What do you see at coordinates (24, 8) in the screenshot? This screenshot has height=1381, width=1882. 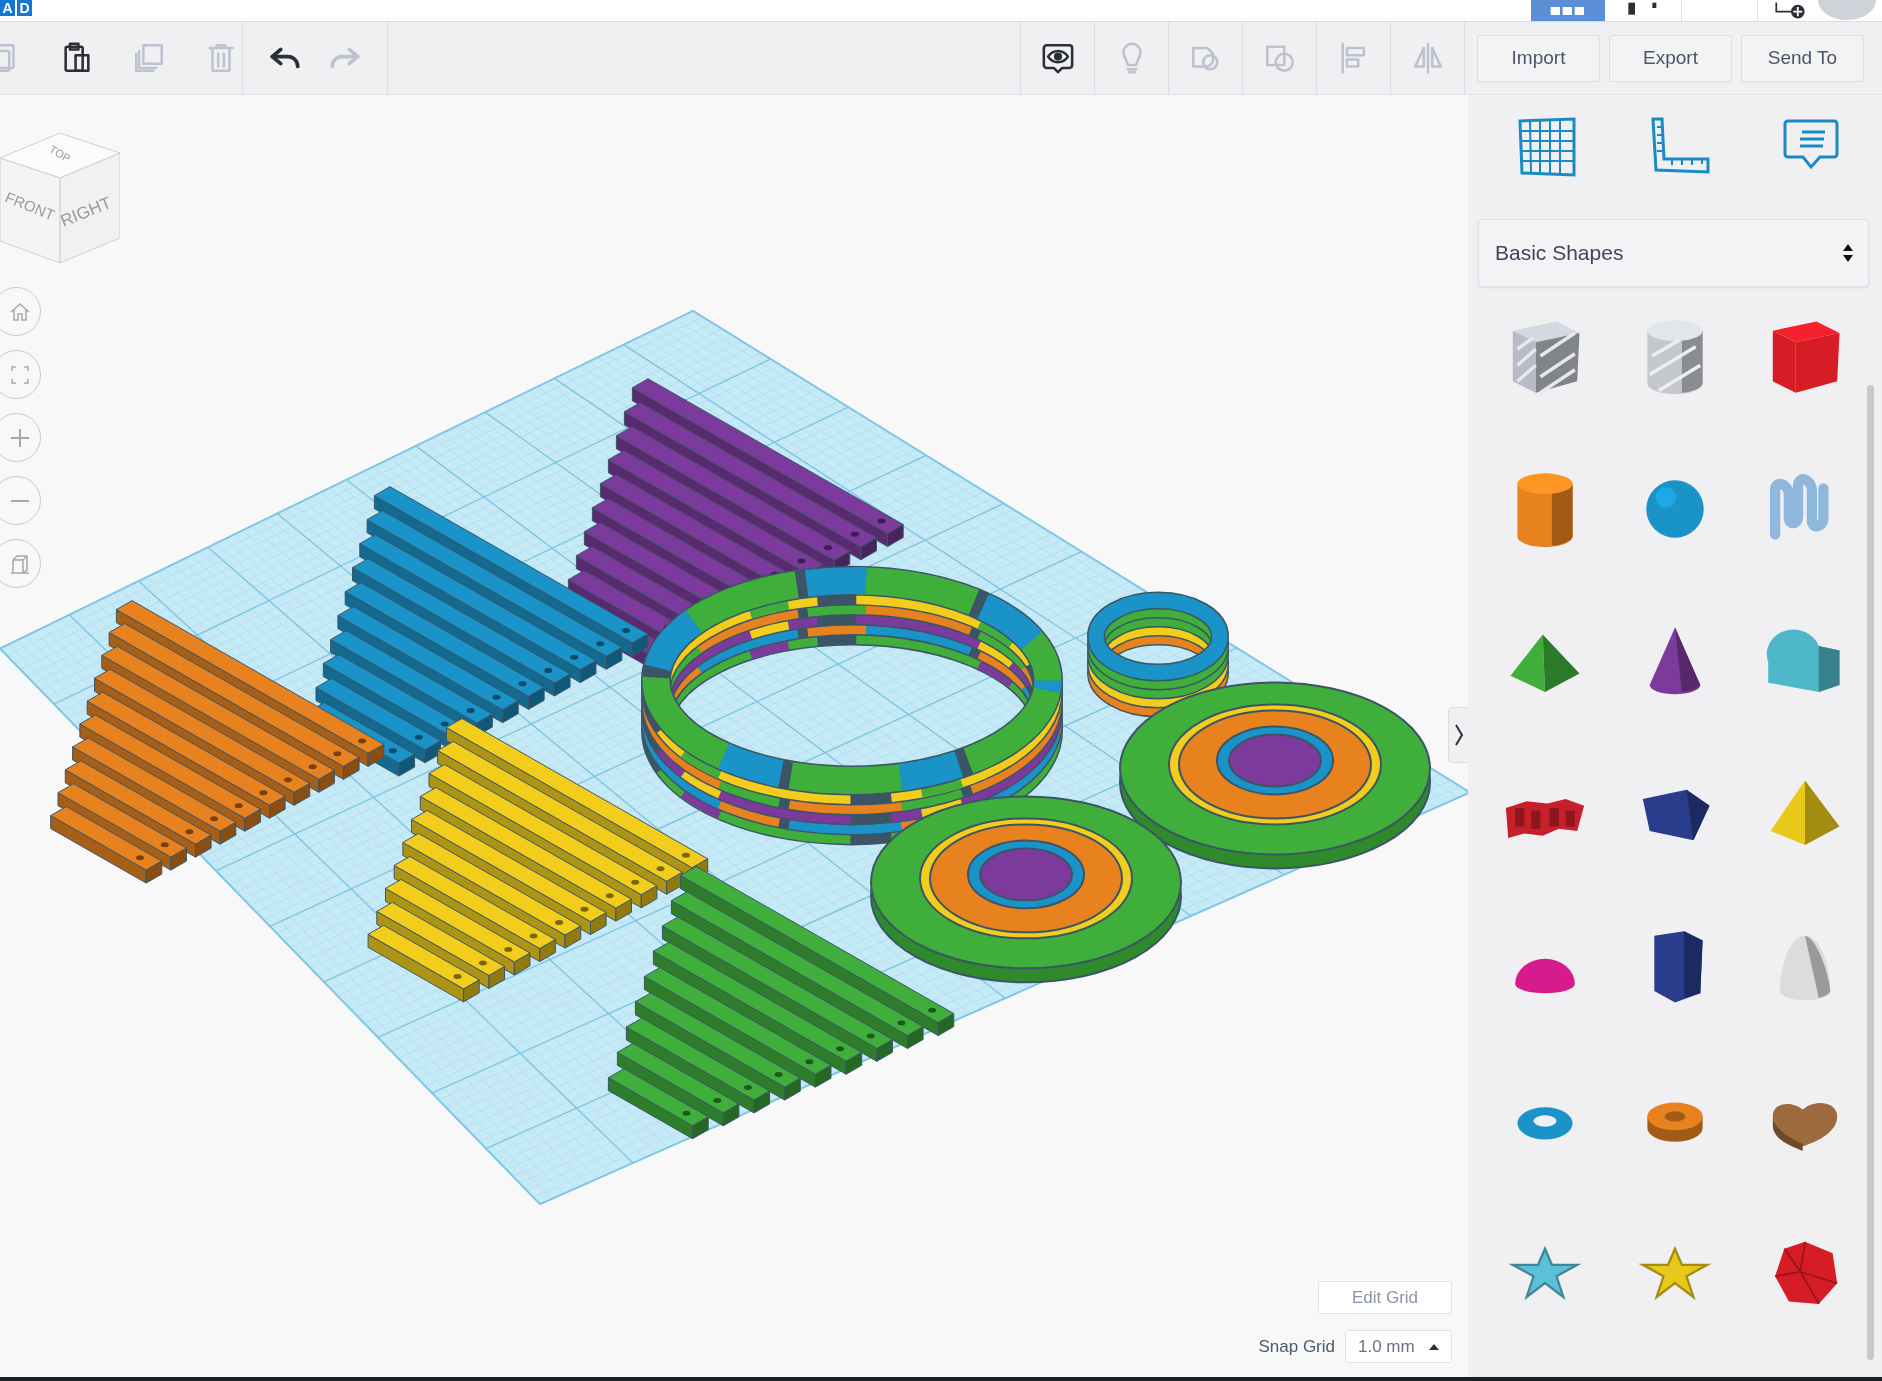 I see `logo-letter: D` at bounding box center [24, 8].